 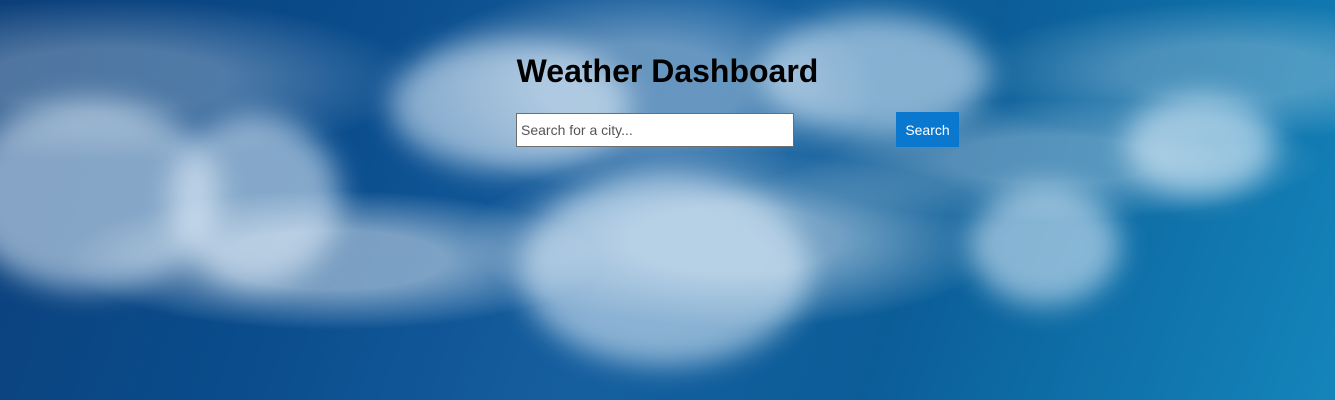 What do you see at coordinates (655, 130) in the screenshot?
I see `city-search-input` at bounding box center [655, 130].